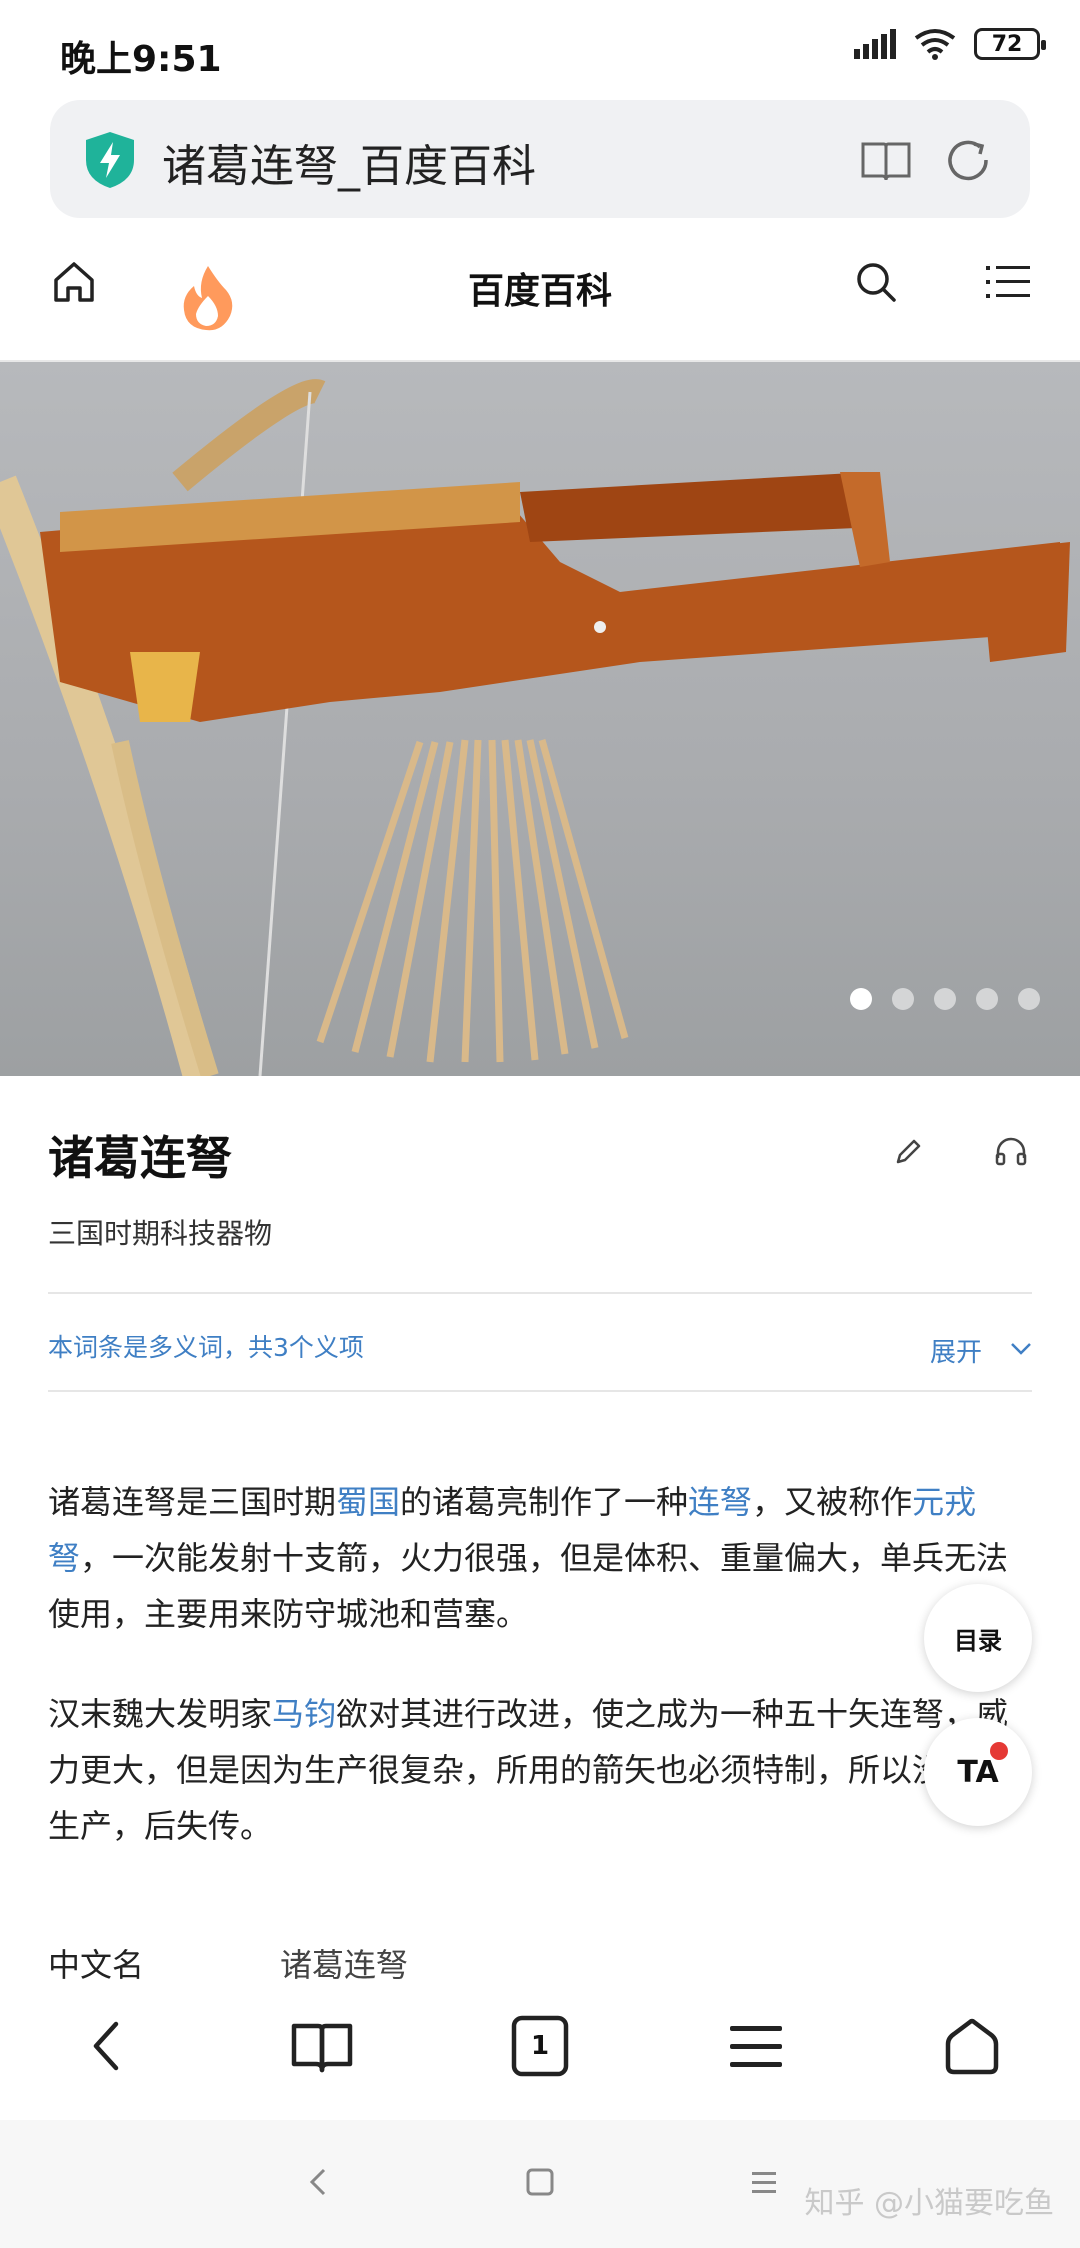 The height and width of the screenshot is (2248, 1080). Describe the element at coordinates (1007, 44) in the screenshot. I see `battery-level: 72` at that location.